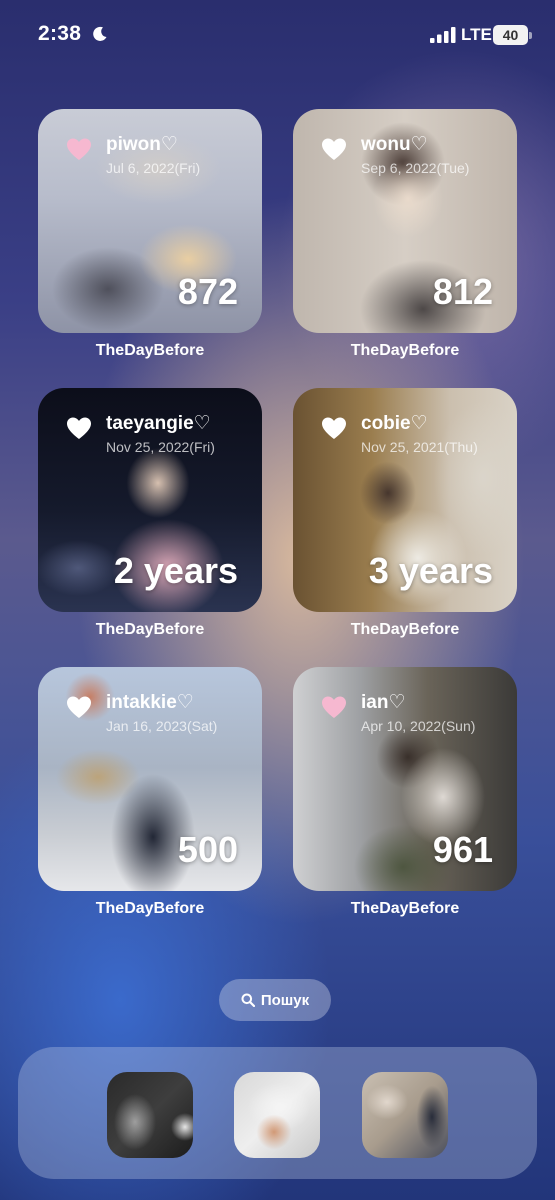 This screenshot has height=1200, width=555. I want to click on widget-count: 2 years, so click(175, 570).